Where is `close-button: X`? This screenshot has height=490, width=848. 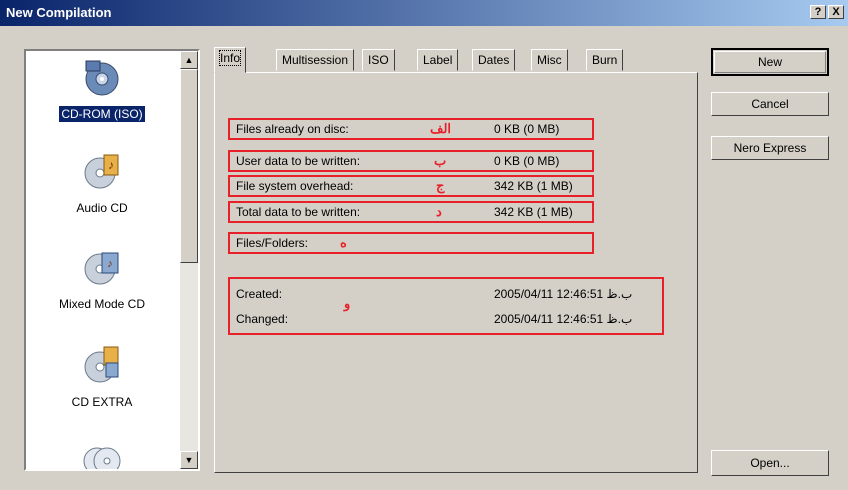 close-button: X is located at coordinates (836, 12).